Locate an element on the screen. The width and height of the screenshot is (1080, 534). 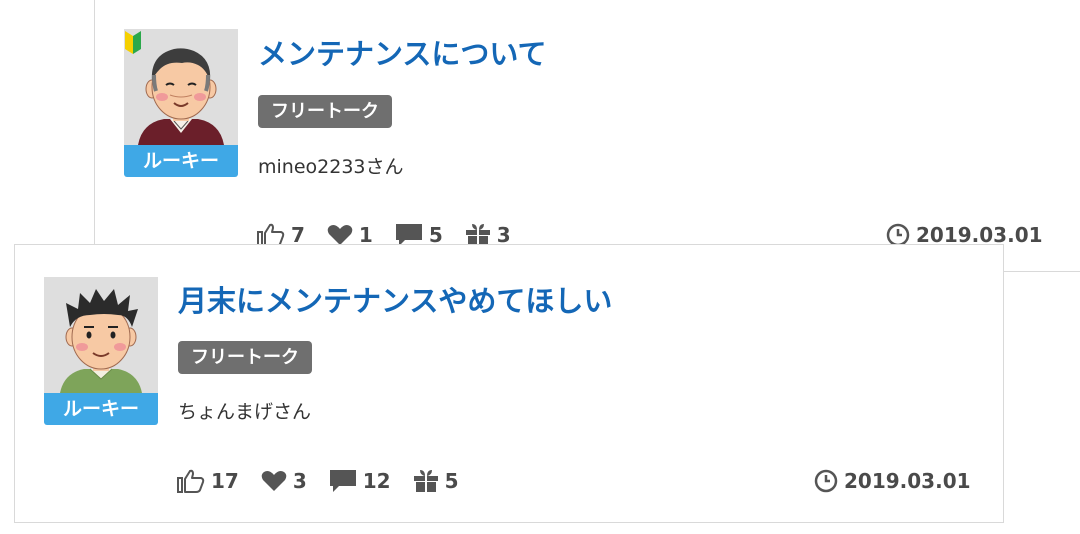
post-stats: 17 3 12 5 is located at coordinates (329, 481).